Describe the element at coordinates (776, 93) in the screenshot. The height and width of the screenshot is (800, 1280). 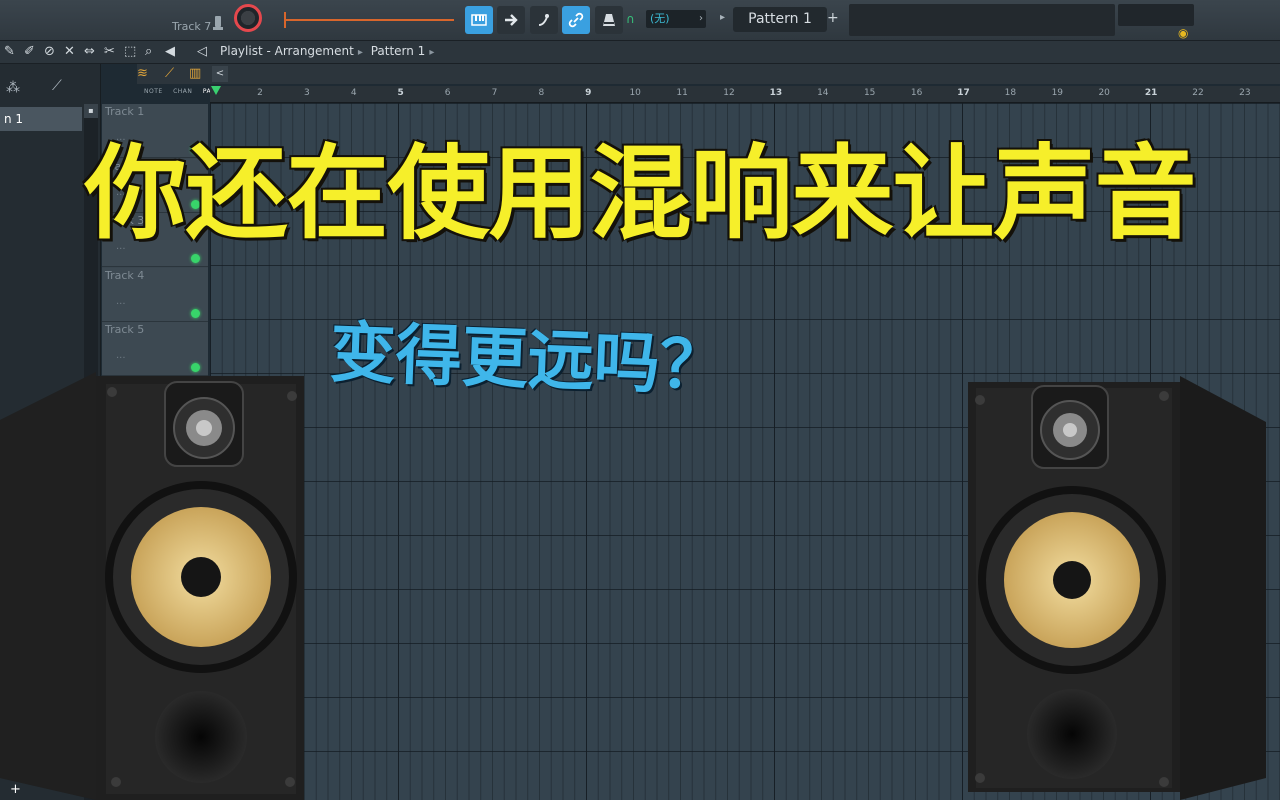
I see `ruler-bar-number: 13` at that location.